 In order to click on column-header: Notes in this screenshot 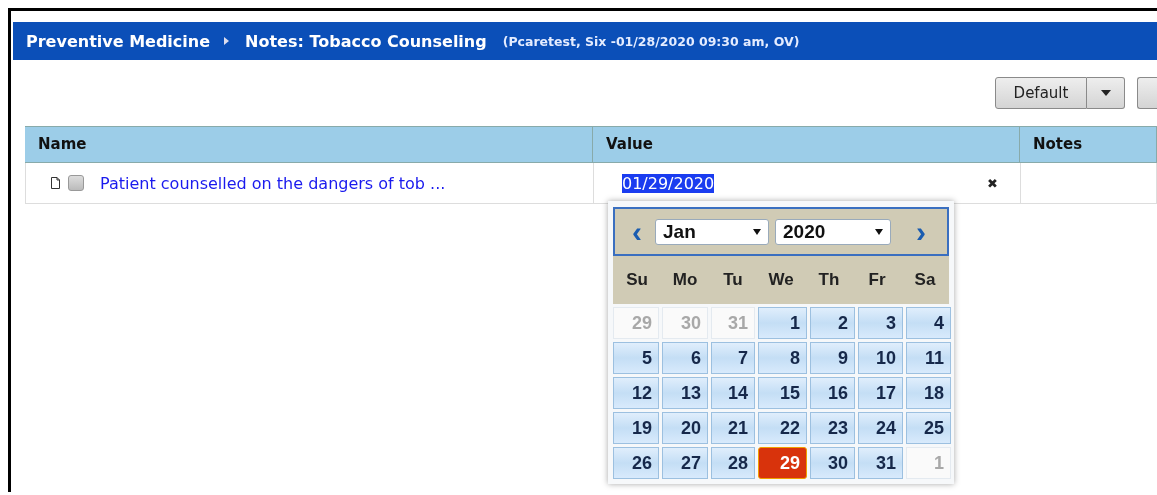, I will do `click(1088, 144)`.